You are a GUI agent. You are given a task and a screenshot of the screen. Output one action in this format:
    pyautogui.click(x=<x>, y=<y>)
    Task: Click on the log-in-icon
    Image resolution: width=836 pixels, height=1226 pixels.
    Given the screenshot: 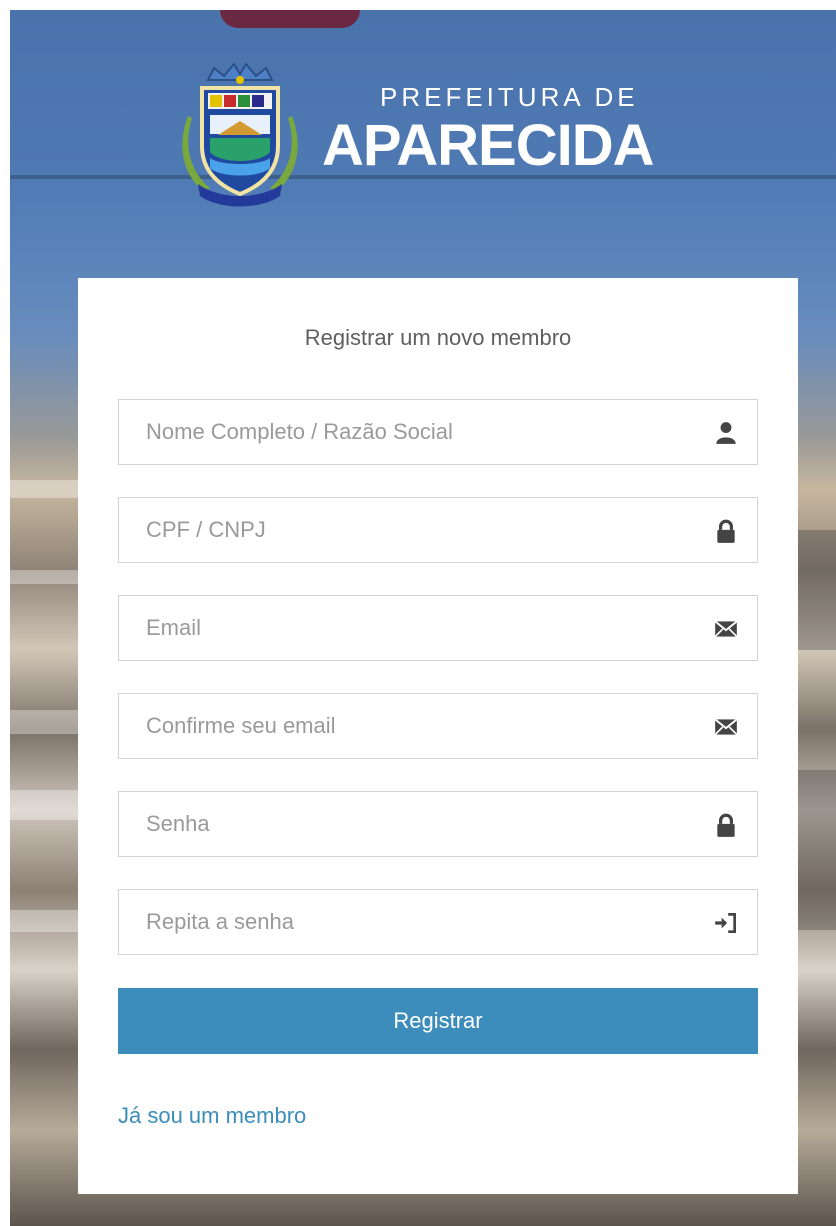 What is the action you would take?
    pyautogui.click(x=726, y=923)
    